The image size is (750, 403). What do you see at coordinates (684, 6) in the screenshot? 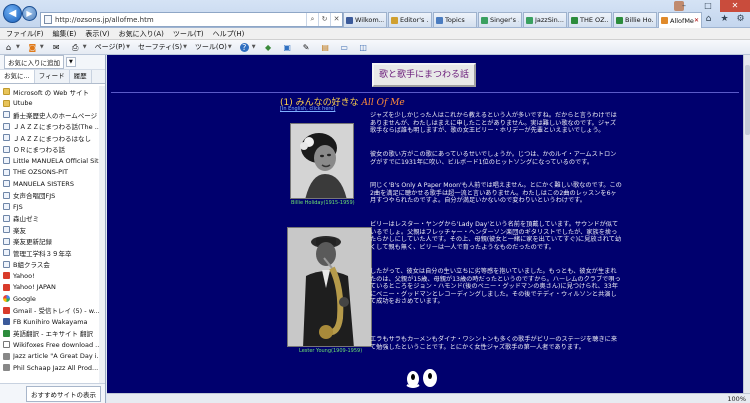
I see `minimize-button: –` at bounding box center [684, 6].